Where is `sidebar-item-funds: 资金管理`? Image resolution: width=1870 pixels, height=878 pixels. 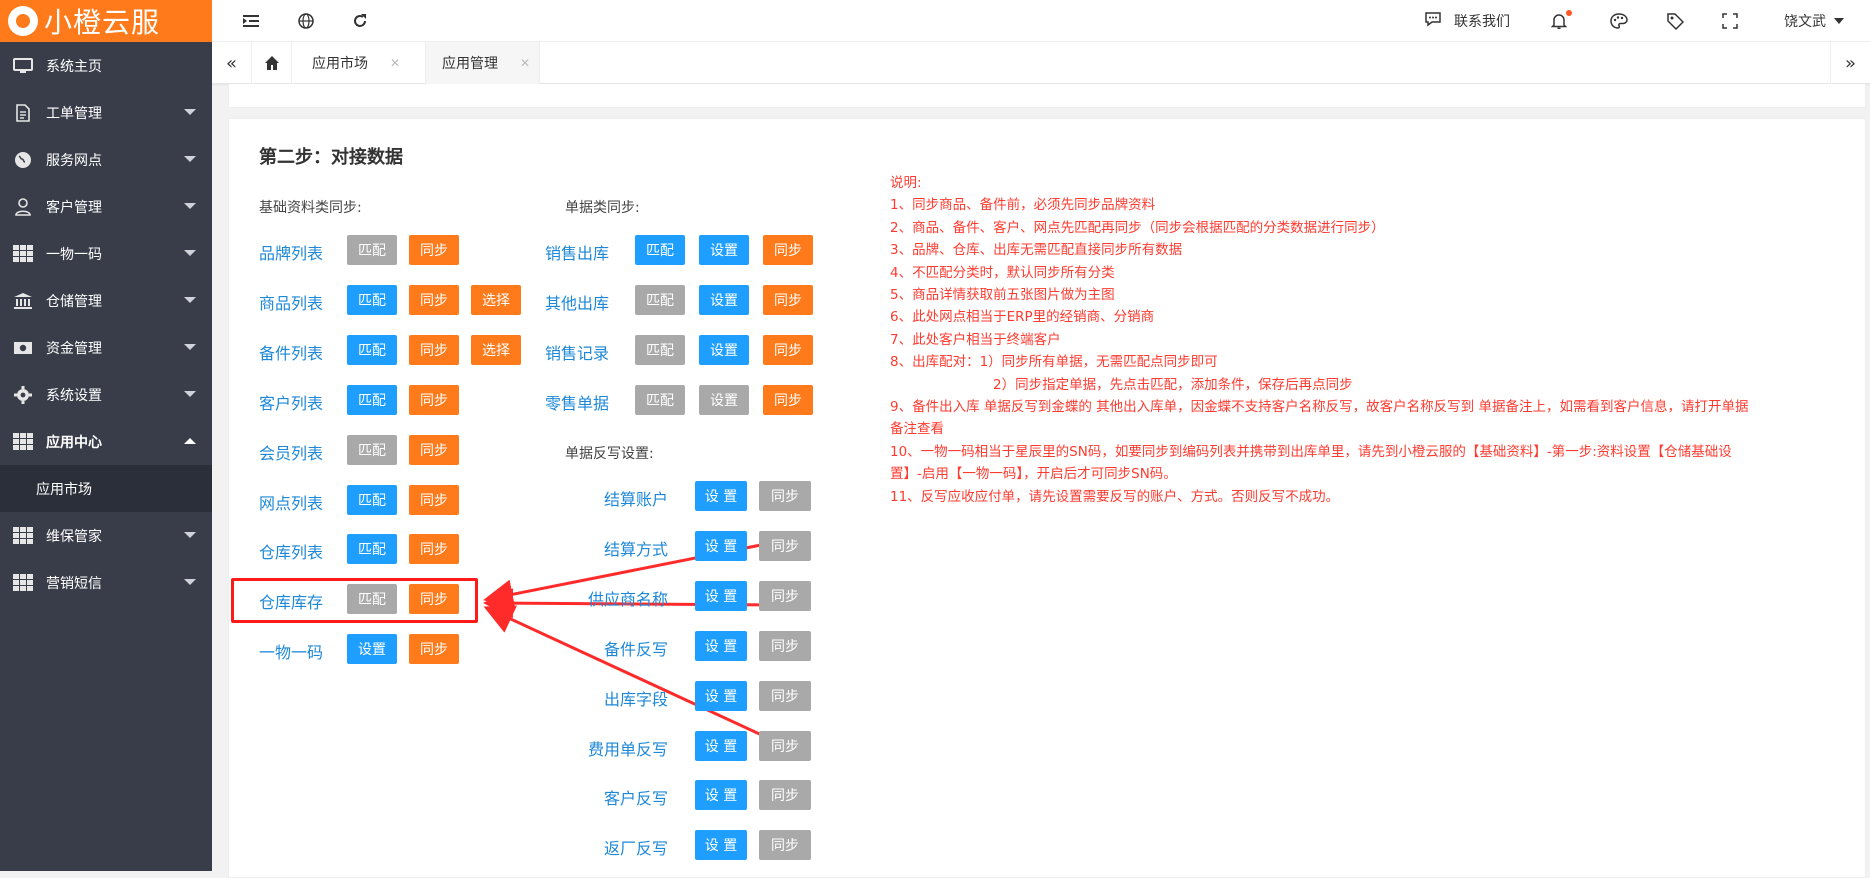 sidebar-item-funds: 资金管理 is located at coordinates (106, 347).